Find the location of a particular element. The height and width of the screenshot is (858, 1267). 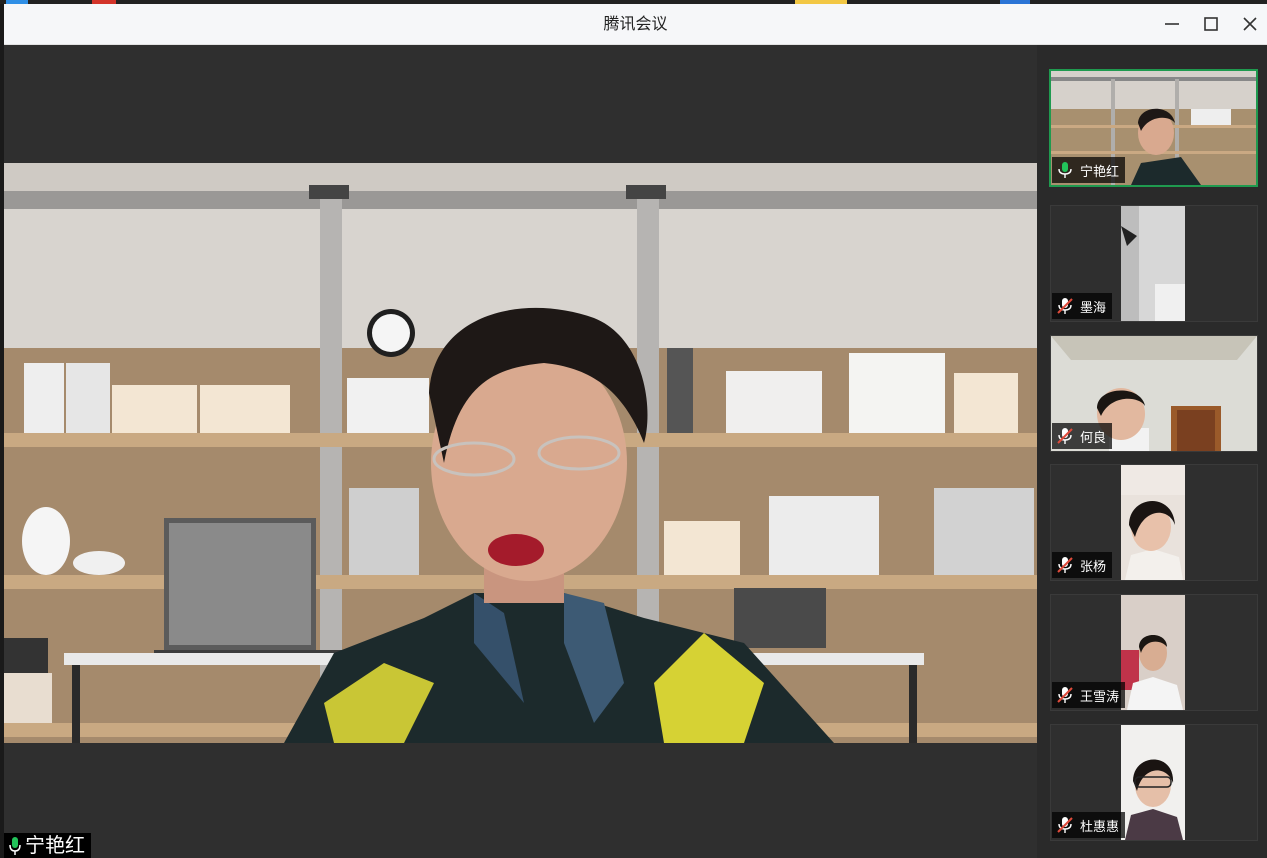

participant-tile: 墨海 is located at coordinates (1154, 263).